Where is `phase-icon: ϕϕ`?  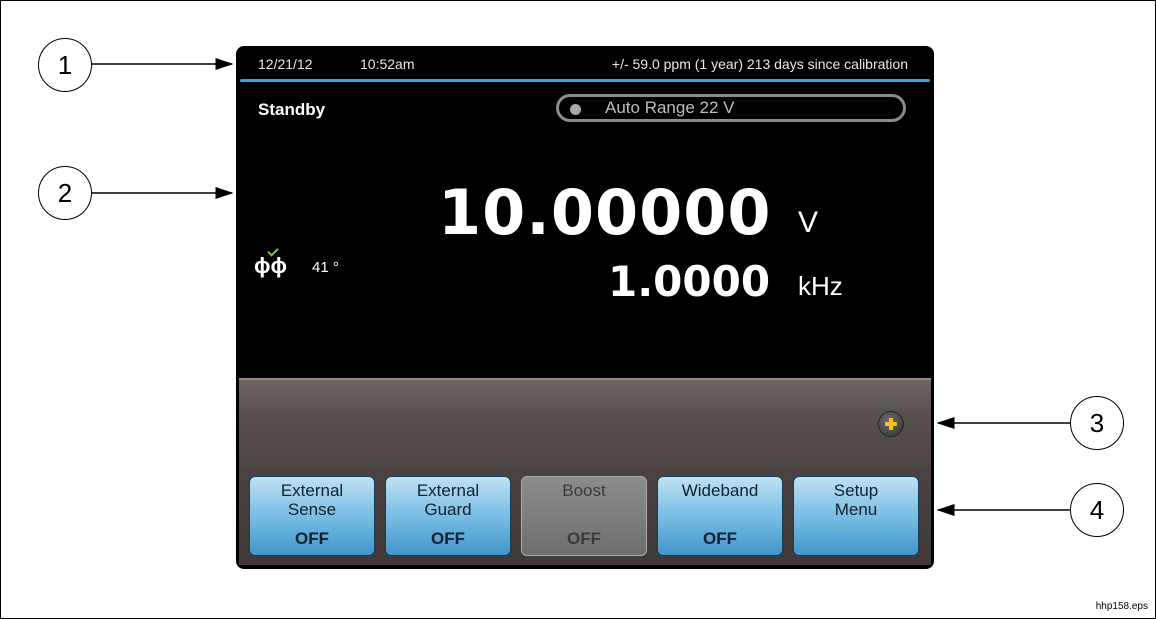 phase-icon: ϕϕ is located at coordinates (270, 265).